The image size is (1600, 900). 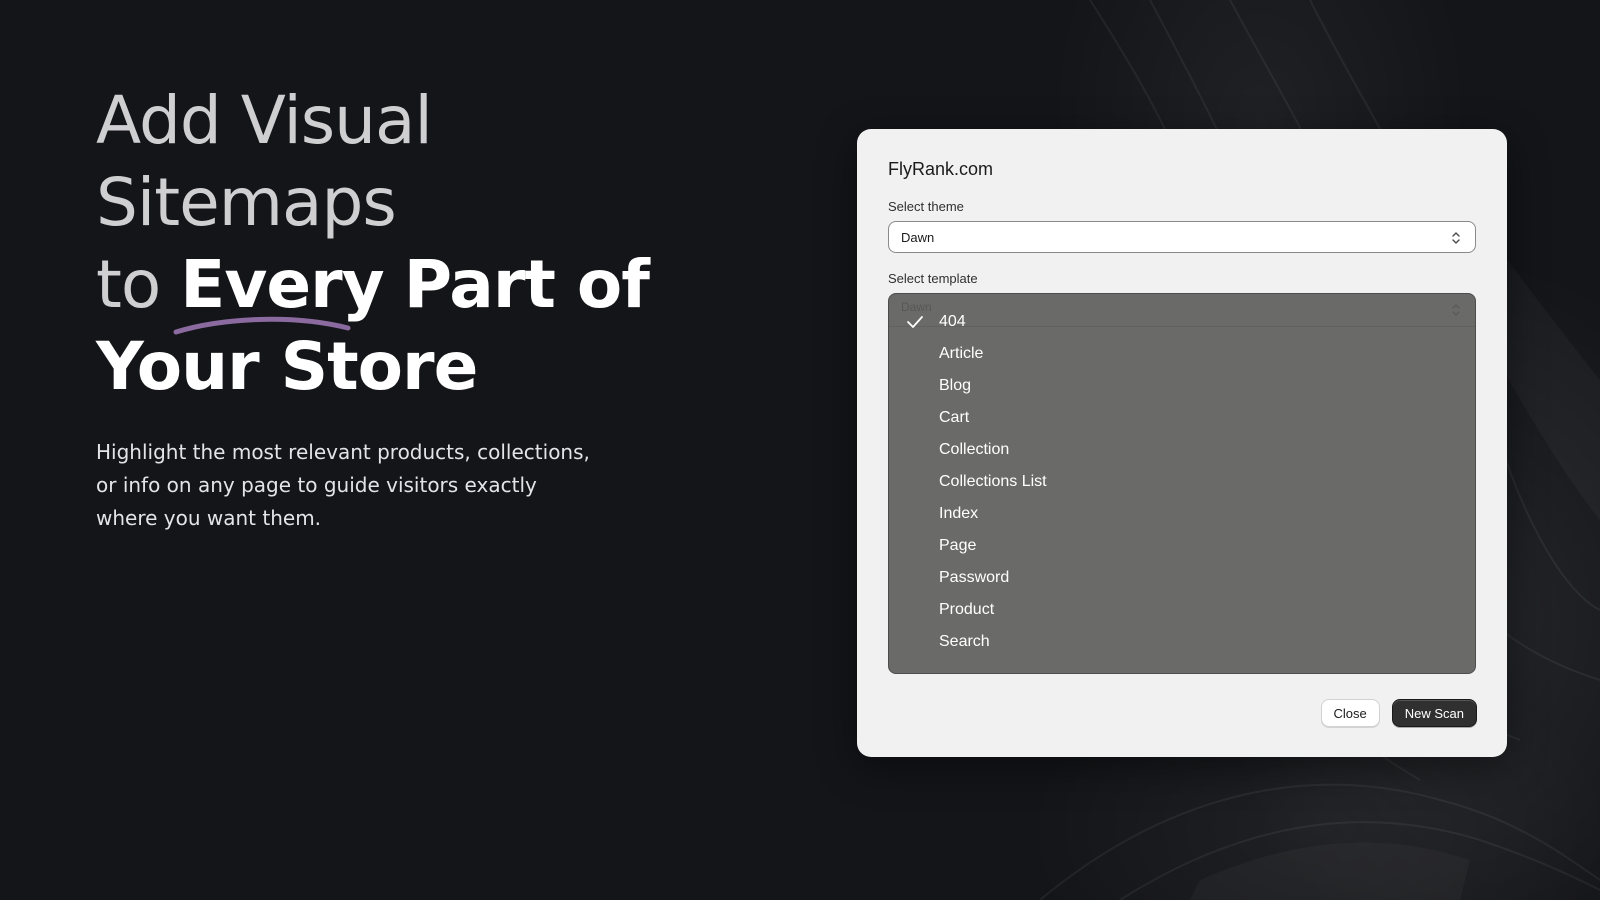 What do you see at coordinates (1182, 514) in the screenshot?
I see `template-option: Index` at bounding box center [1182, 514].